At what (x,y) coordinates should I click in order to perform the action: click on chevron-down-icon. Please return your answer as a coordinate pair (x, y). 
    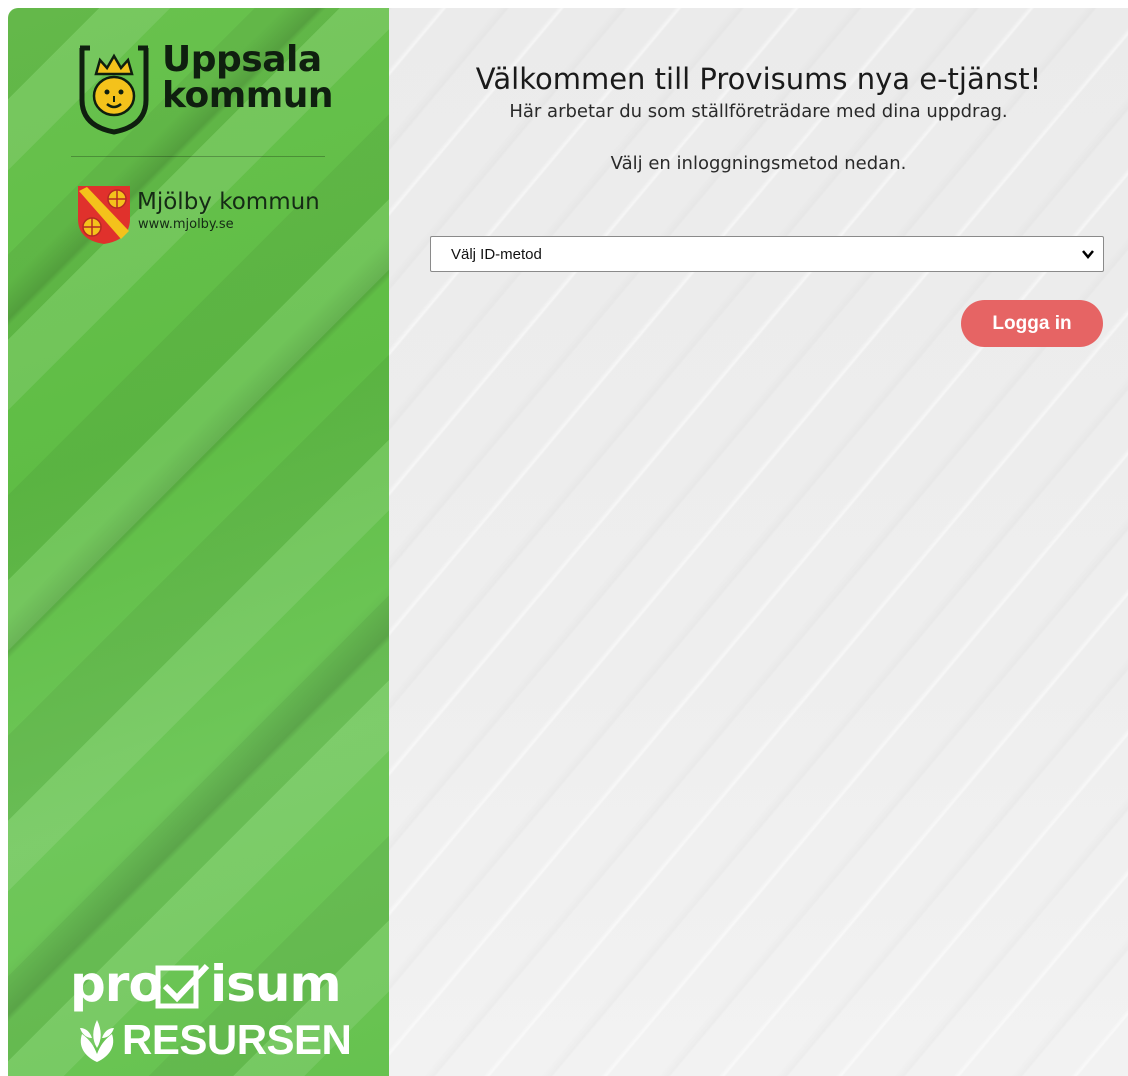
    Looking at the image, I should click on (1088, 254).